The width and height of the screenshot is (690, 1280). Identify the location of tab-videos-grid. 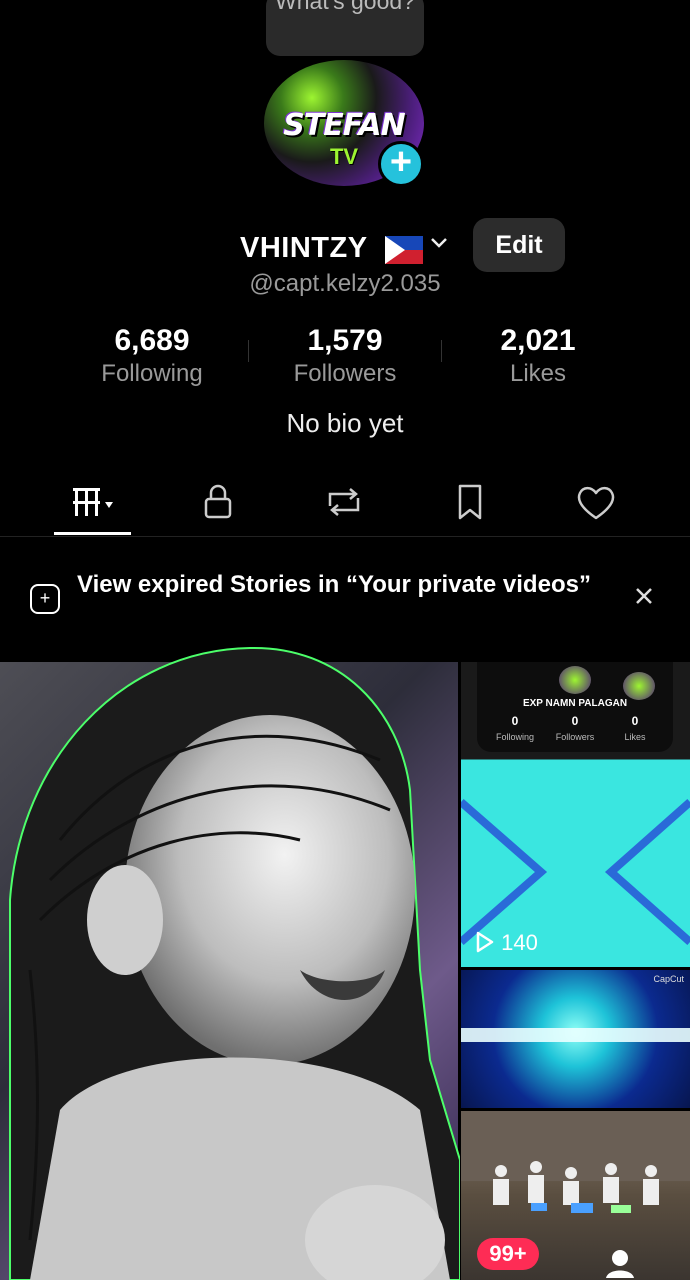
(93, 503).